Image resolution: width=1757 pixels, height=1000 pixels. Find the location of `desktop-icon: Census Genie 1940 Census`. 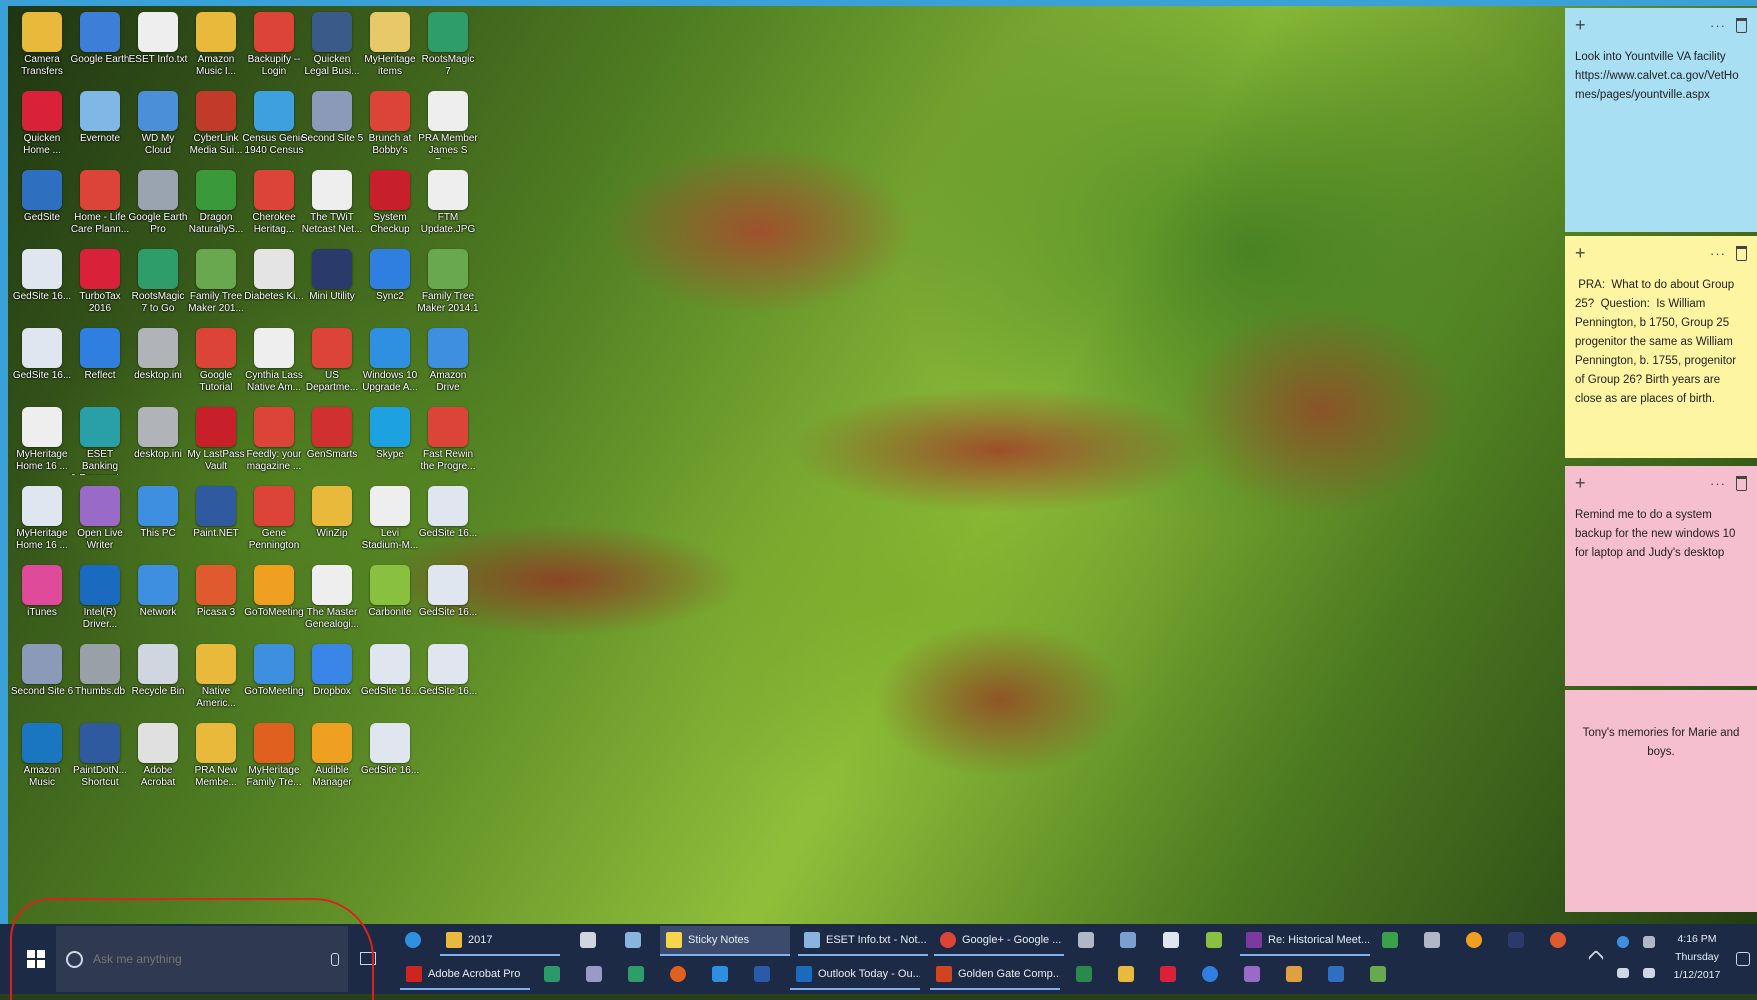

desktop-icon: Census Genie 1940 Census is located at coordinates (274, 122).